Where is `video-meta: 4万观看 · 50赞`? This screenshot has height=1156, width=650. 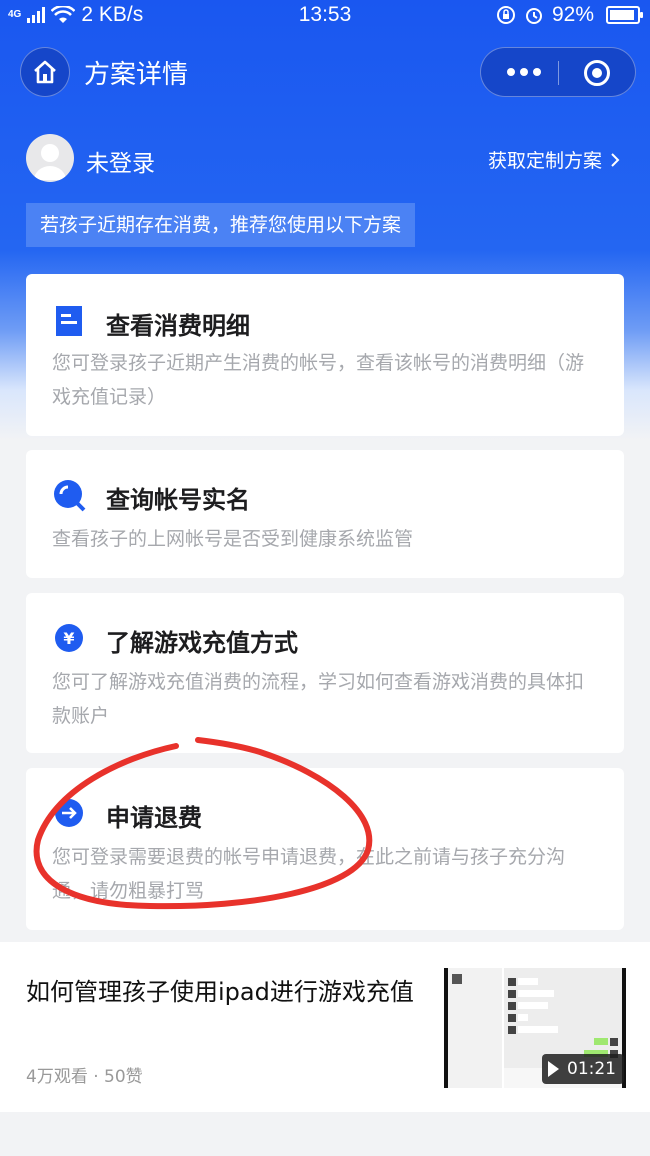 video-meta: 4万观看 · 50赞 is located at coordinates (84, 1077).